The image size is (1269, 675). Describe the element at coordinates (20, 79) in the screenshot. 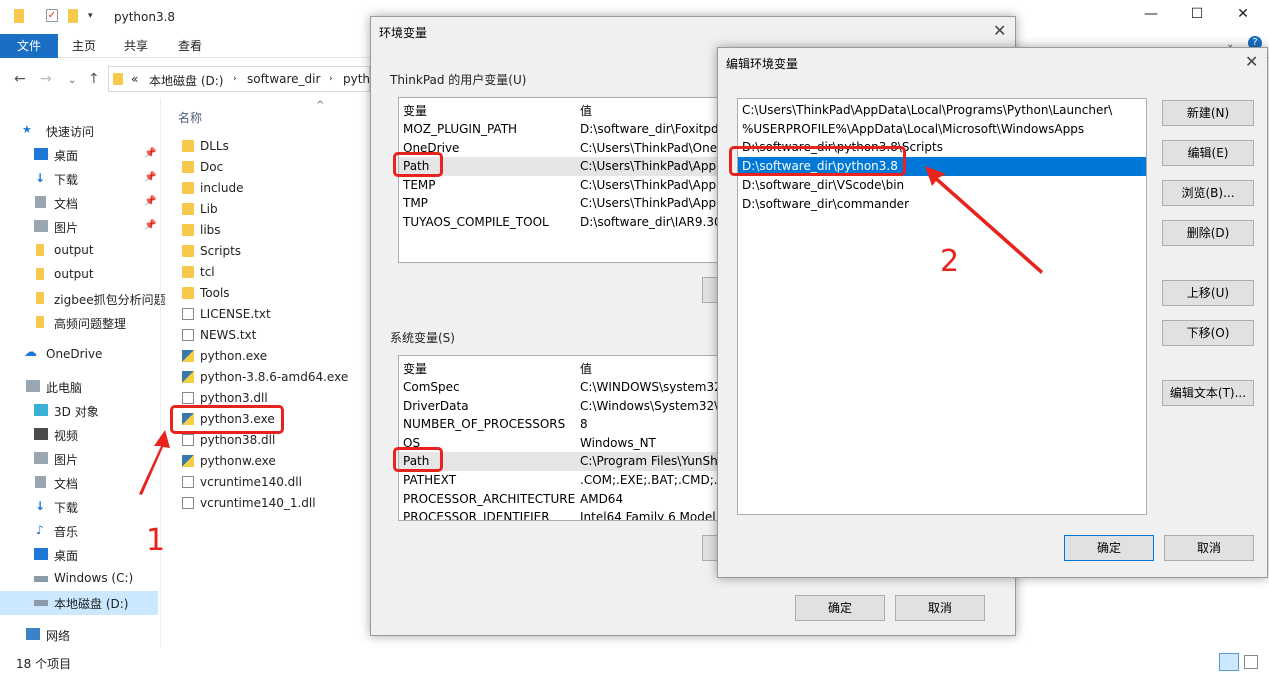

I see `back-icon: ←` at that location.